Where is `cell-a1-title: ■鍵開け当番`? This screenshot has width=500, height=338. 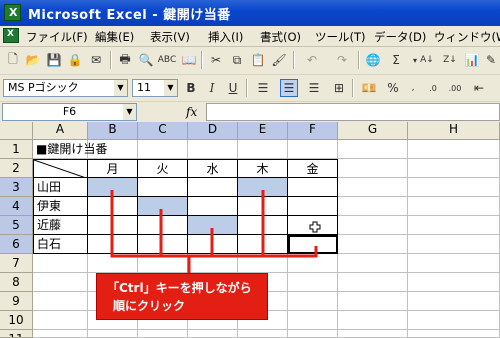 cell-a1-title: ■鍵開け当番 is located at coordinates (135, 149).